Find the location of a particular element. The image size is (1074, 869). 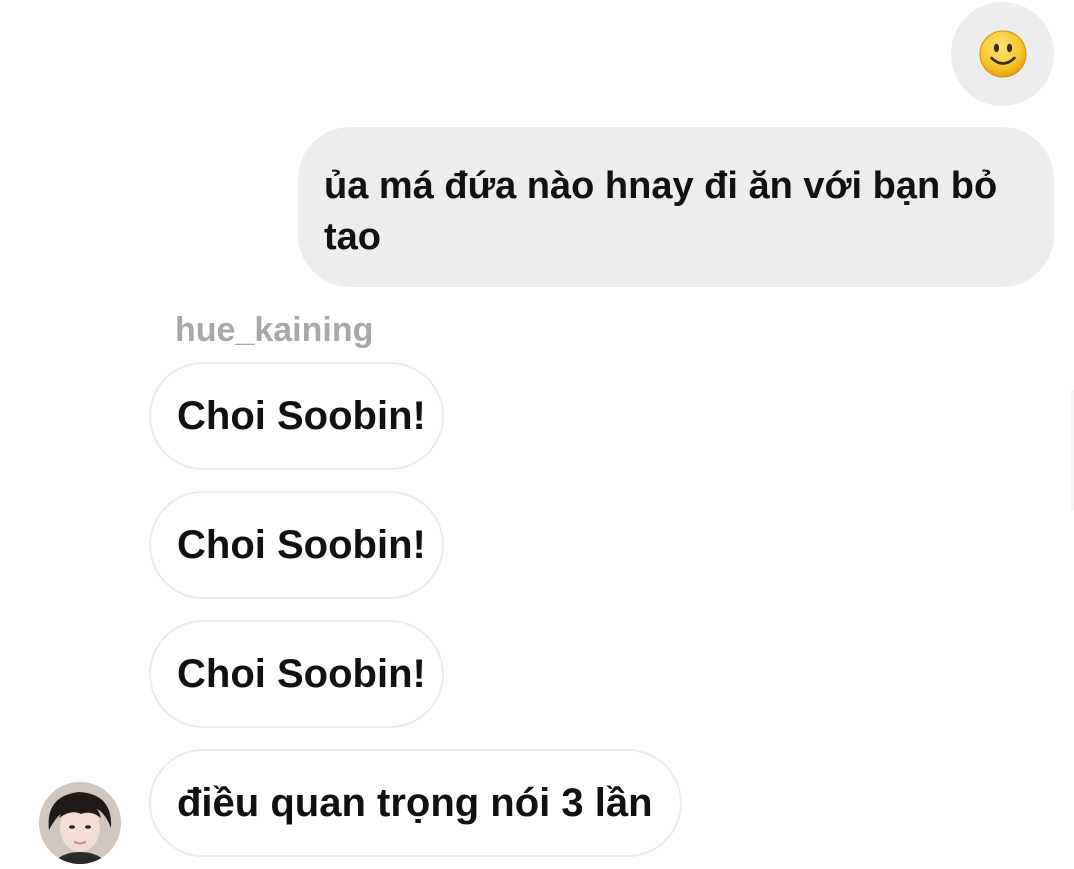

message-text: ủa má đứa nào hnay đi ăn với bạn bỏ tao is located at coordinates (661, 211).